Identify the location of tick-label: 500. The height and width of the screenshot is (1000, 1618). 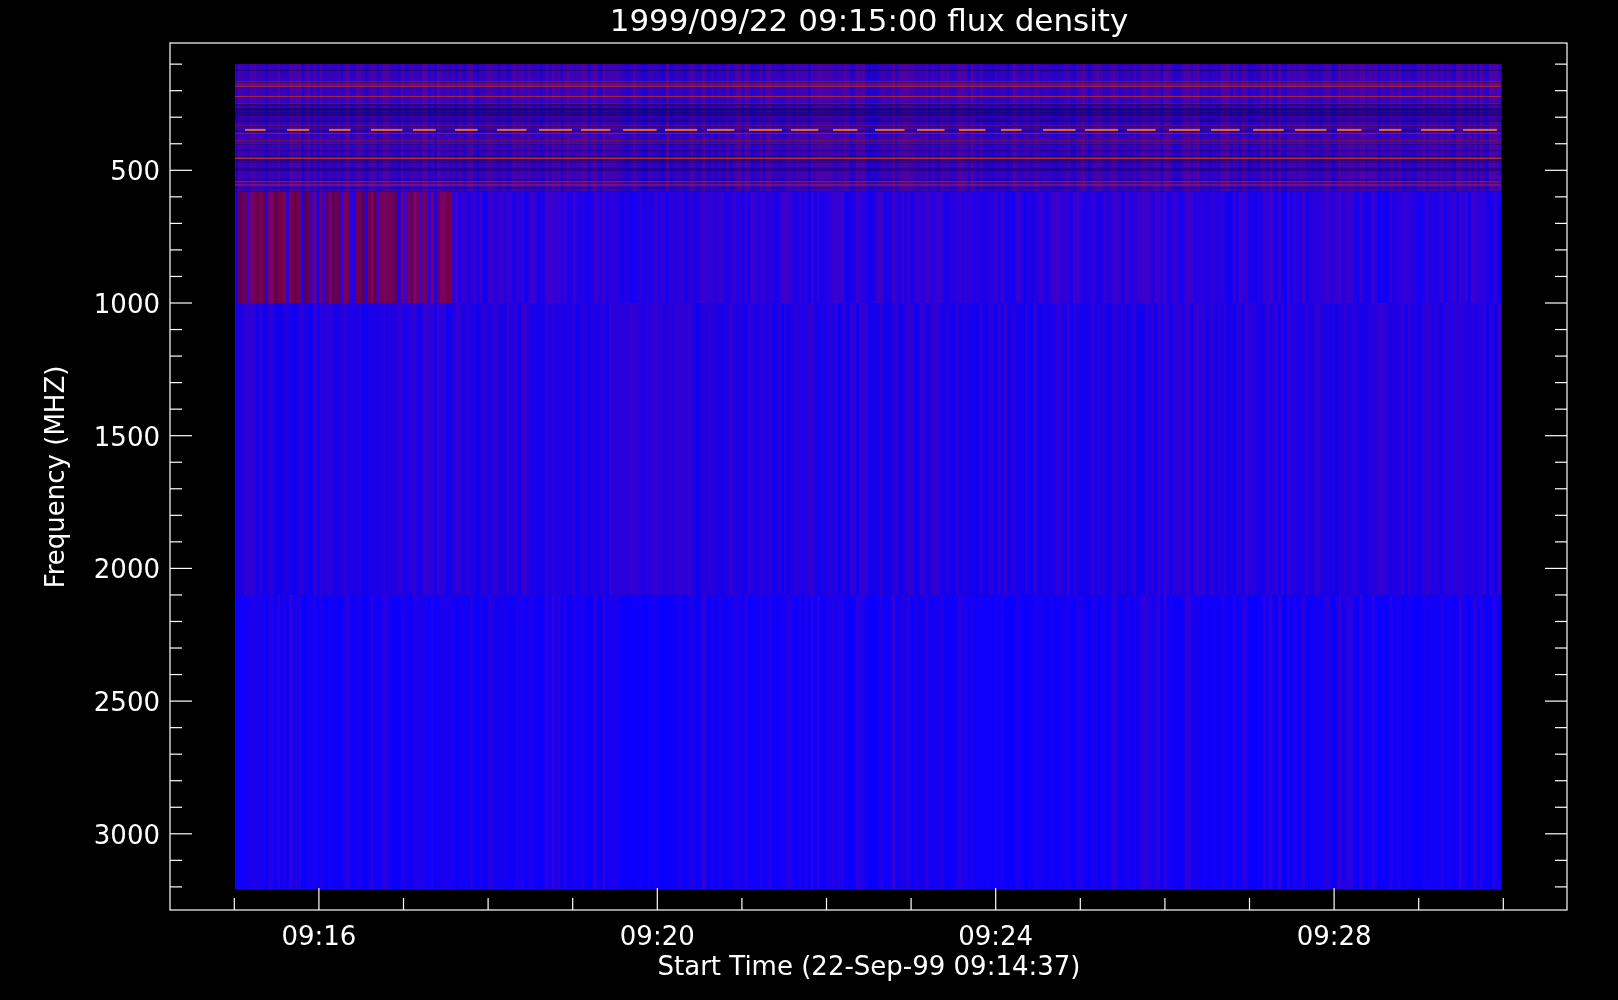
(135, 171).